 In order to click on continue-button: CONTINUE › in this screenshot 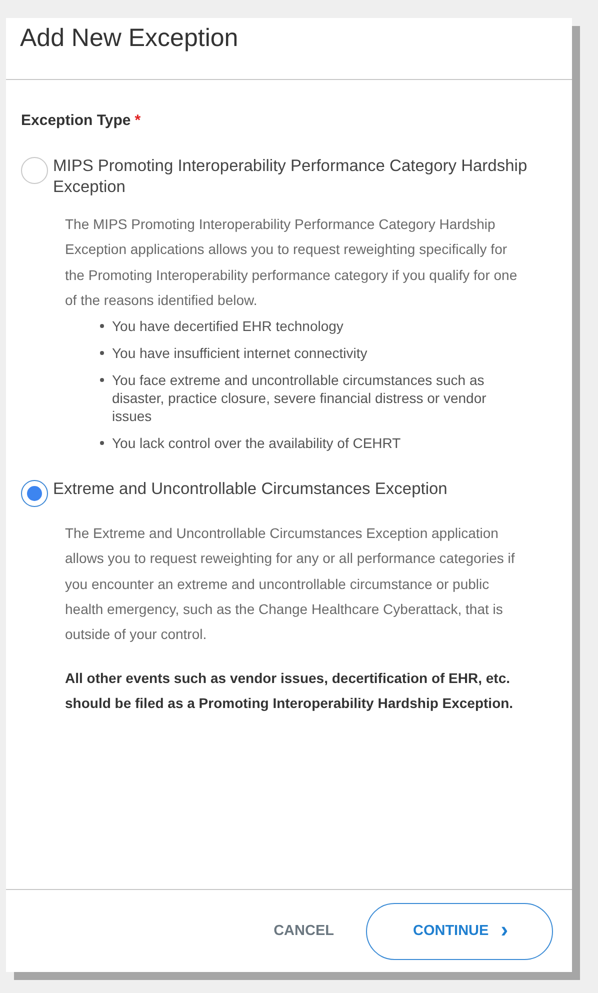, I will do `click(459, 931)`.